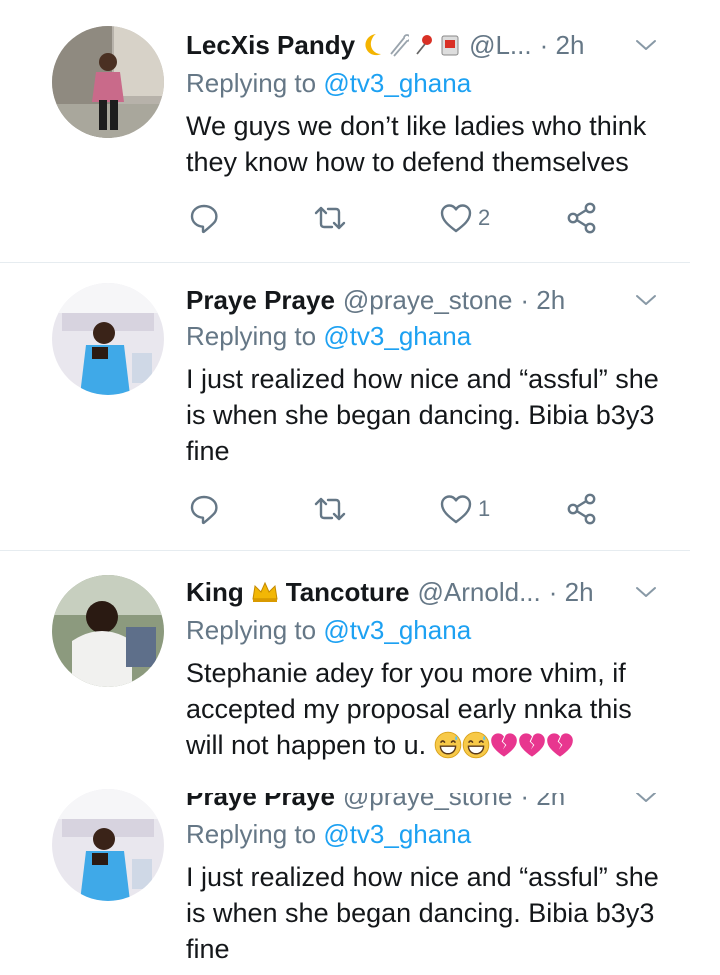  I want to click on safety-pin-icon, so click(400, 45).